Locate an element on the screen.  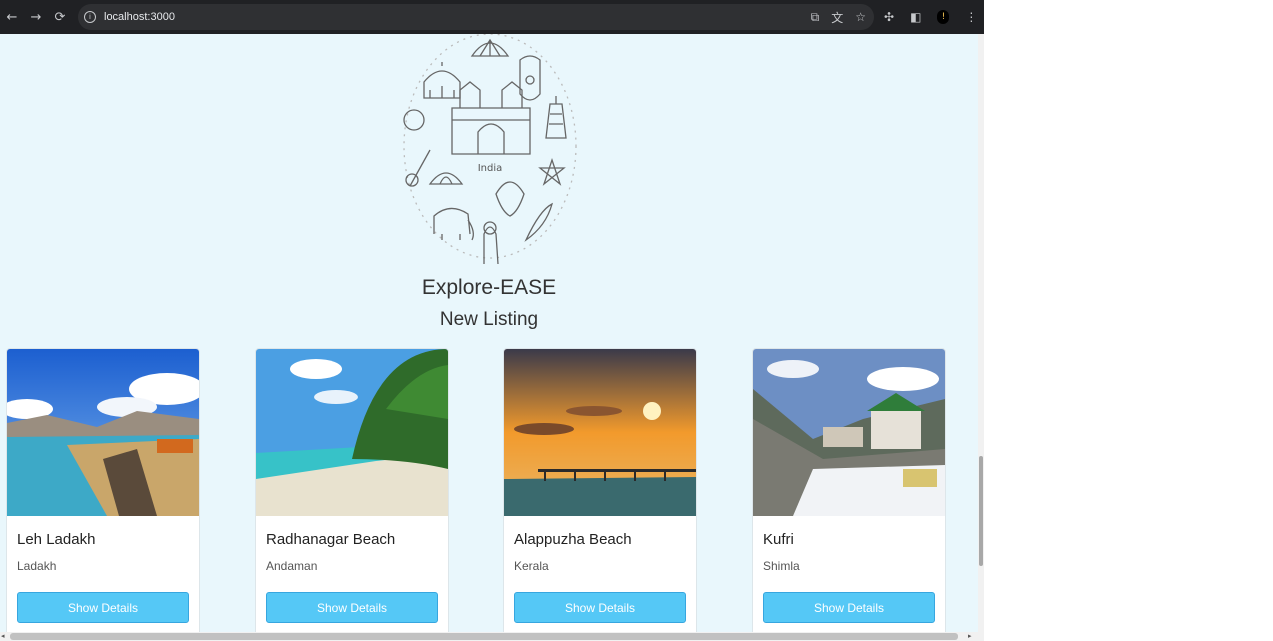
listing-location: Kerala is located at coordinates (531, 566).